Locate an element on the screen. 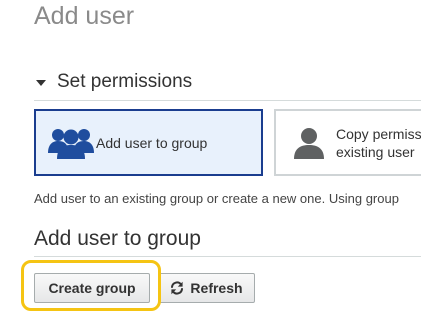 This screenshot has height=316, width=421. group-icon is located at coordinates (71, 143).